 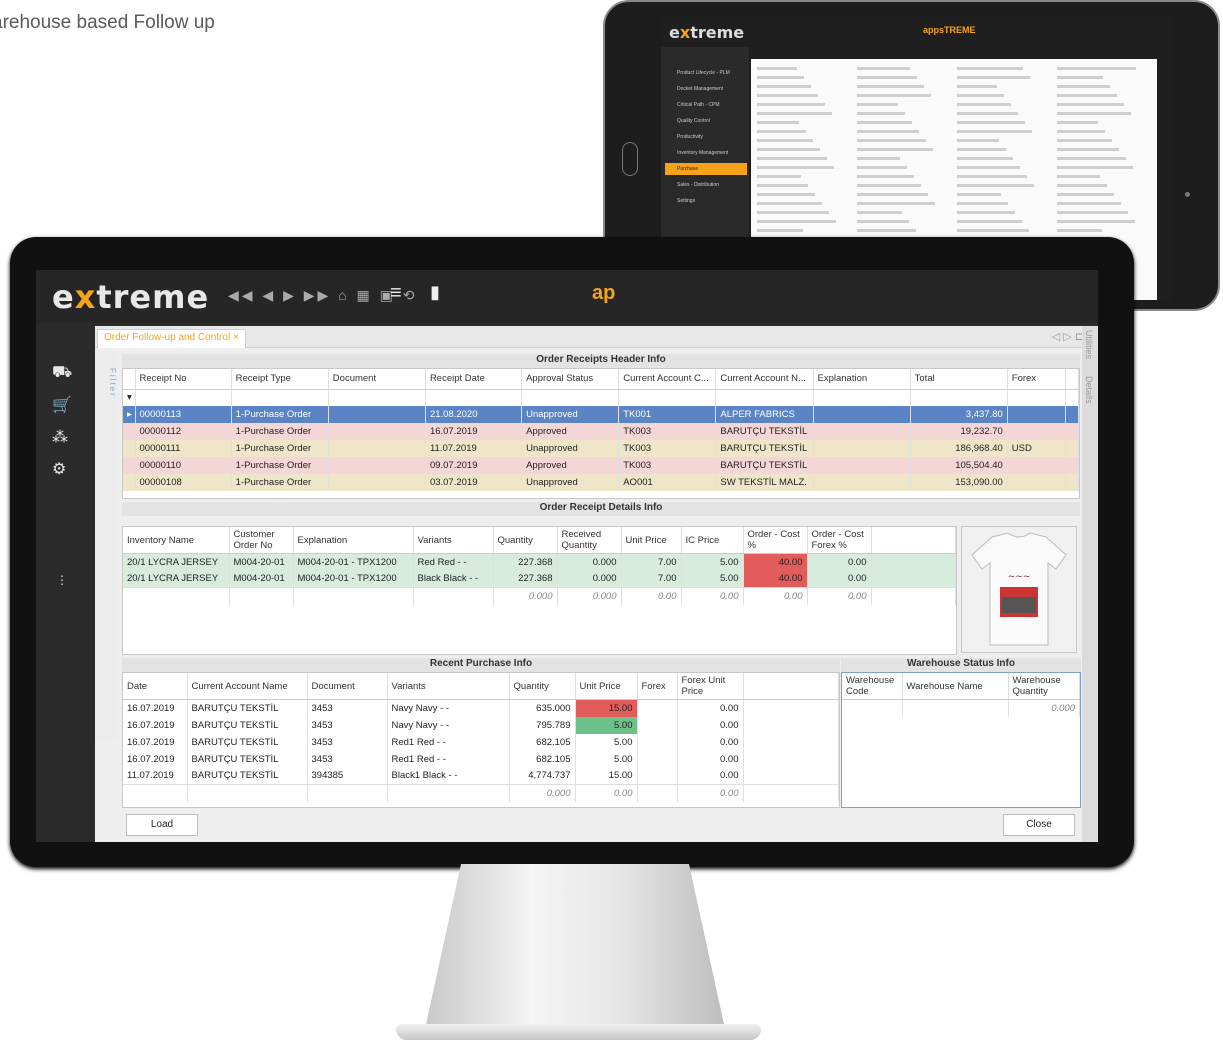 I want to click on filter-row: ▾, so click(x=601, y=397).